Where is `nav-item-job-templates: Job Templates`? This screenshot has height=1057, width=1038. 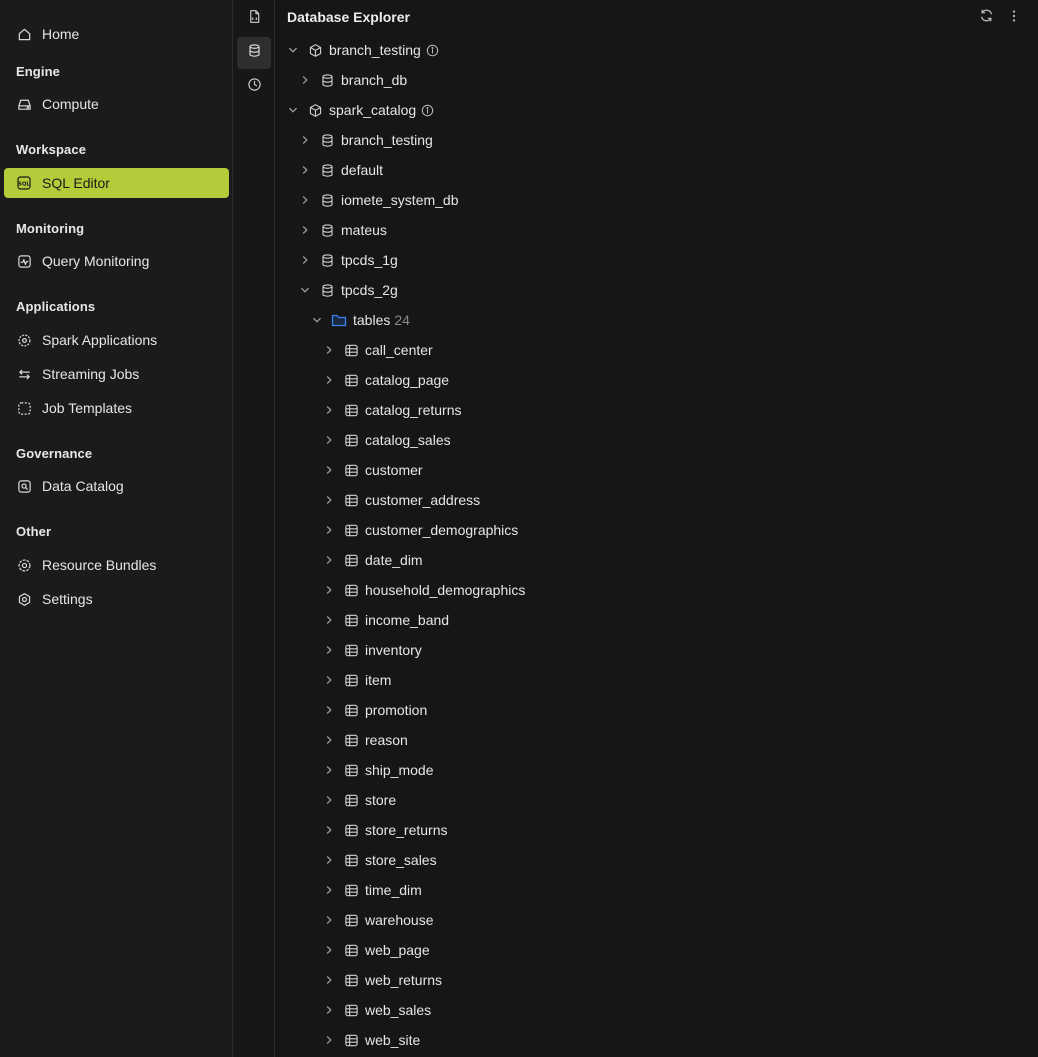 nav-item-job-templates: Job Templates is located at coordinates (116, 408).